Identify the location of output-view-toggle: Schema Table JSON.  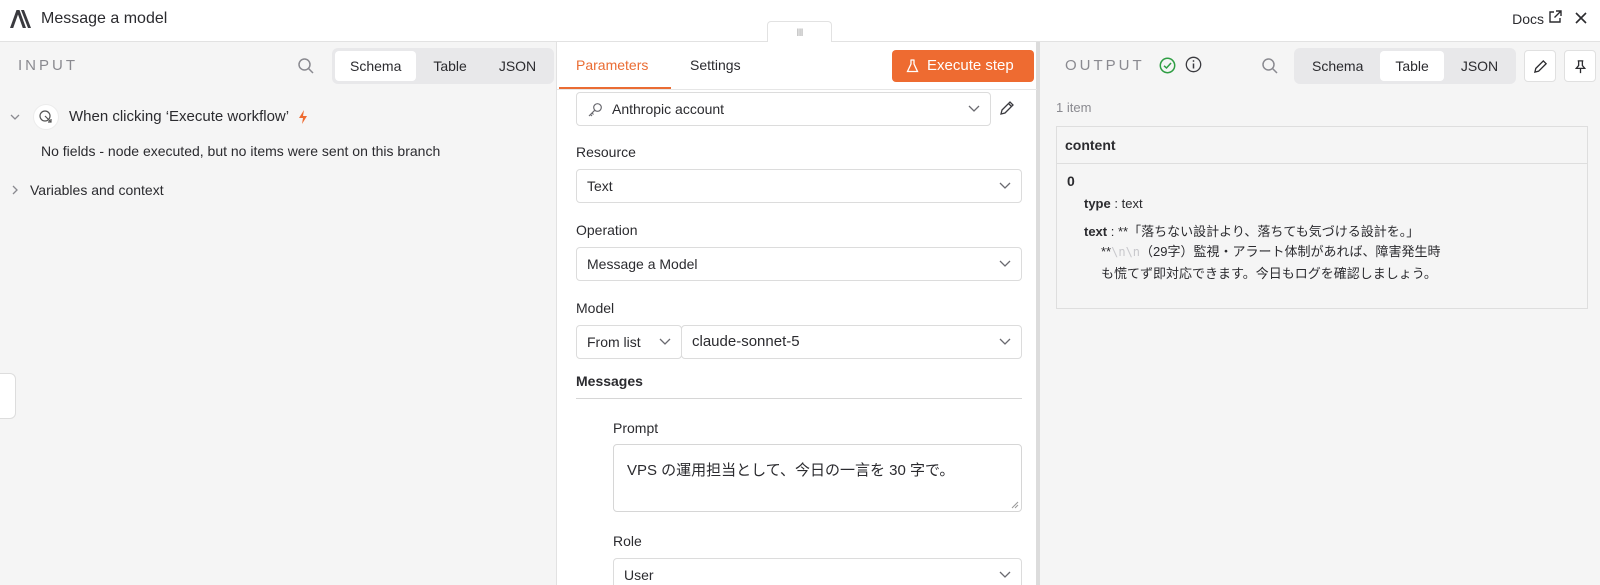
(1405, 66).